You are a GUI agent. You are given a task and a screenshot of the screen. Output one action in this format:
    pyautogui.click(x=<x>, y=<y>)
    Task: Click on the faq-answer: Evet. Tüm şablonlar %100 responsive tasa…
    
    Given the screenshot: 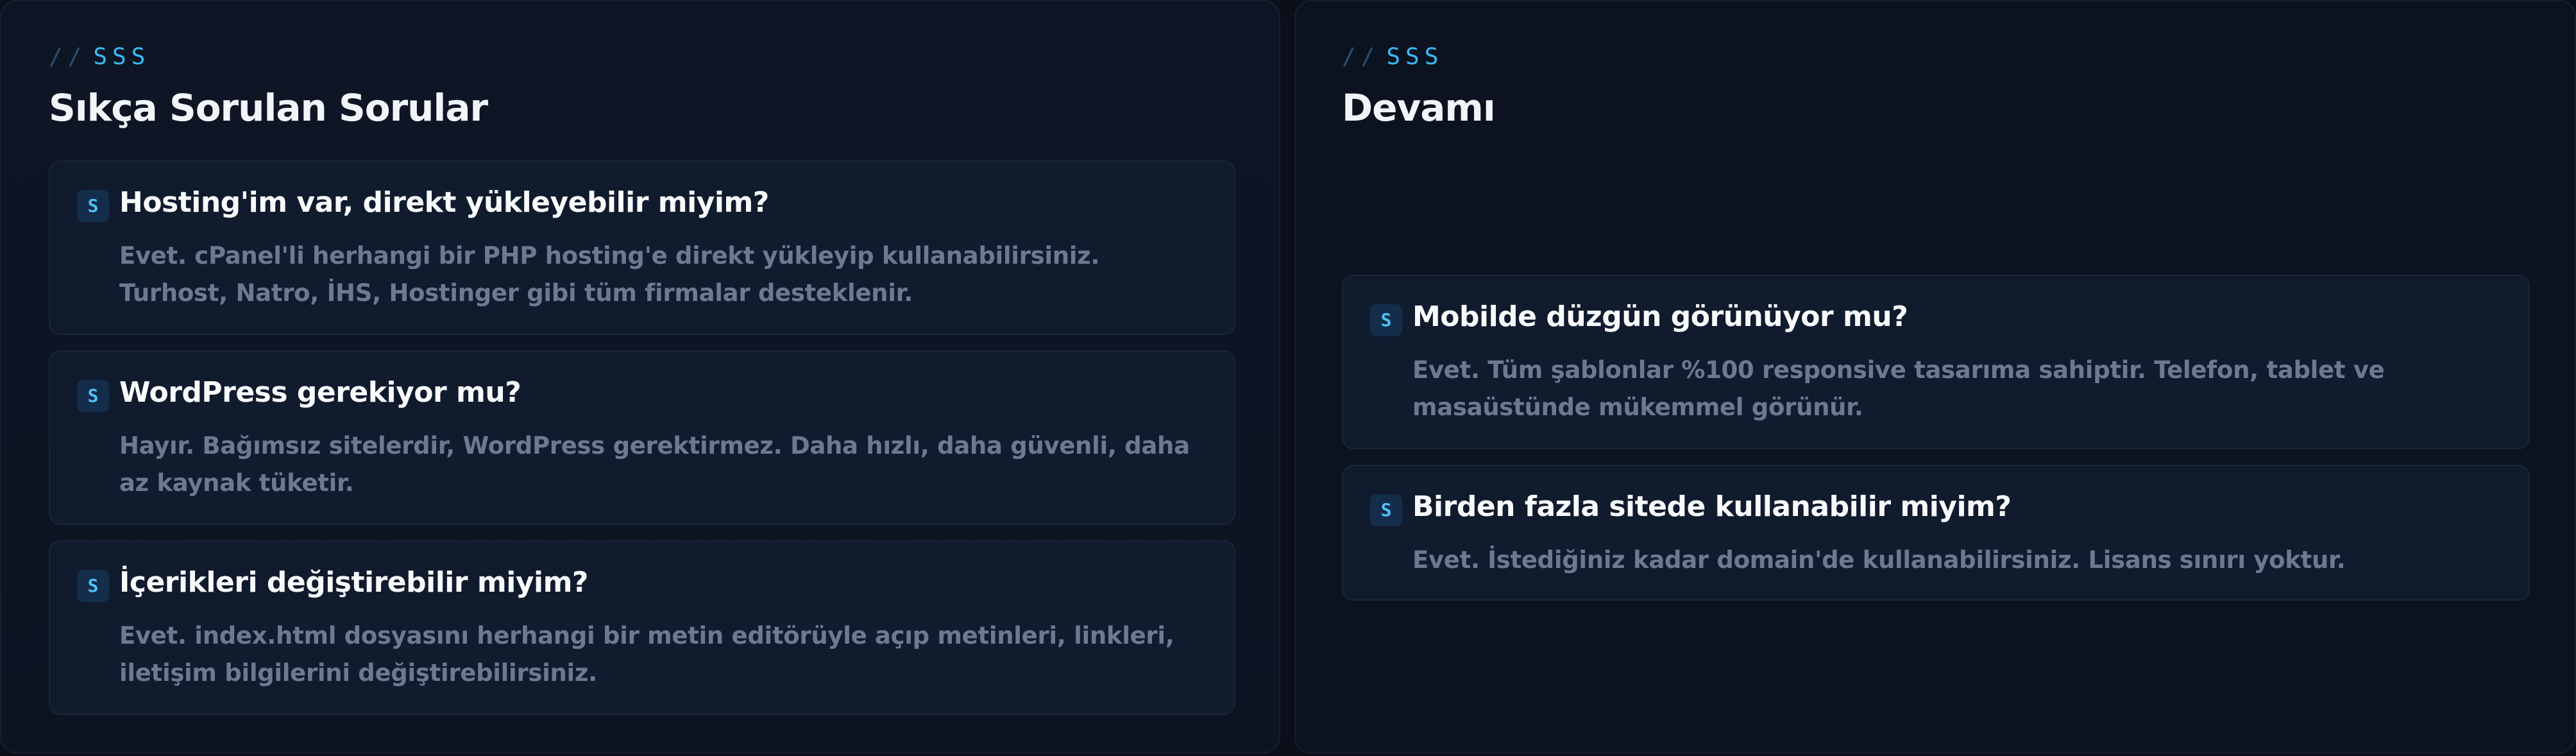 What is the action you would take?
    pyautogui.click(x=1898, y=388)
    